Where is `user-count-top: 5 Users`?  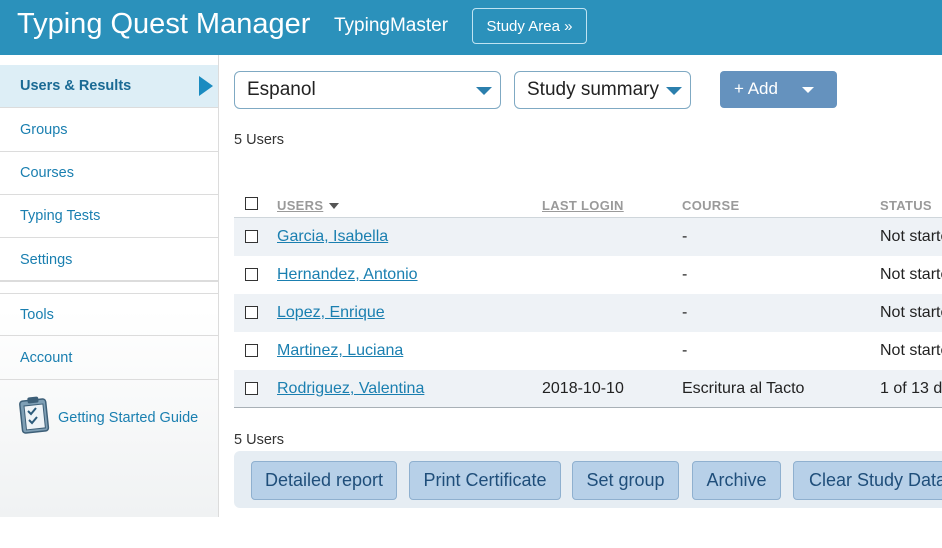
user-count-top: 5 Users is located at coordinates (259, 140).